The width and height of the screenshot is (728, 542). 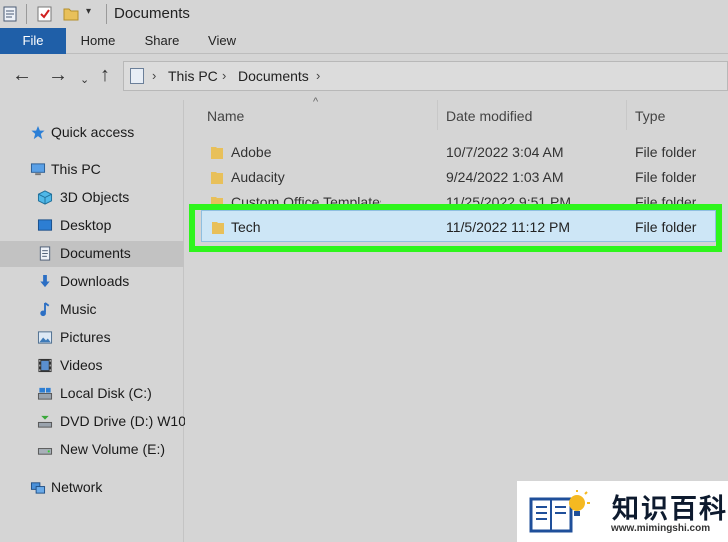 What do you see at coordinates (45, 451) in the screenshot?
I see `drive-icon` at bounding box center [45, 451].